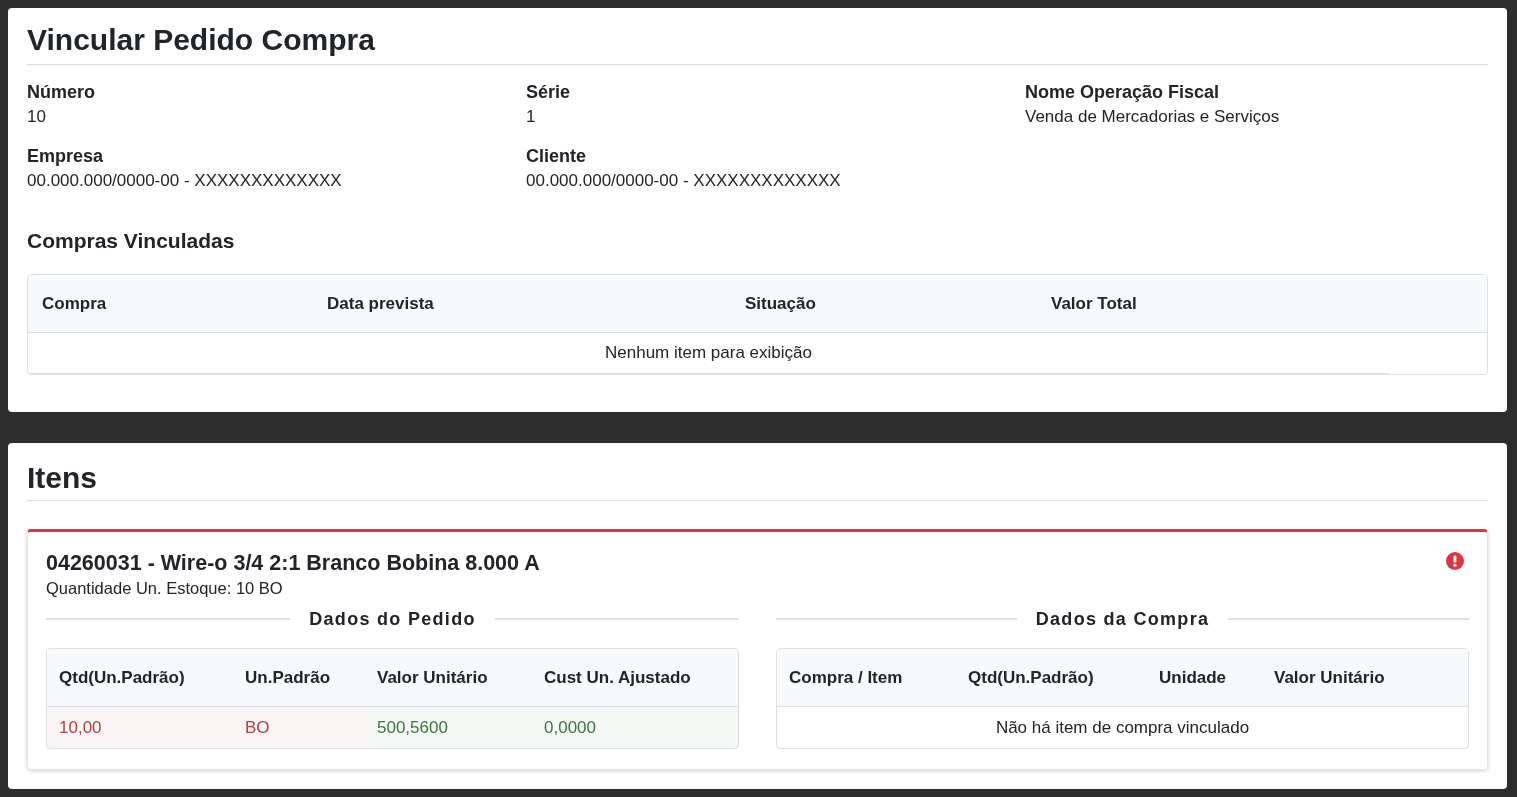 This screenshot has width=1517, height=797. Describe the element at coordinates (201, 40) in the screenshot. I see `page-title: Vincular Pedido Compra` at that location.